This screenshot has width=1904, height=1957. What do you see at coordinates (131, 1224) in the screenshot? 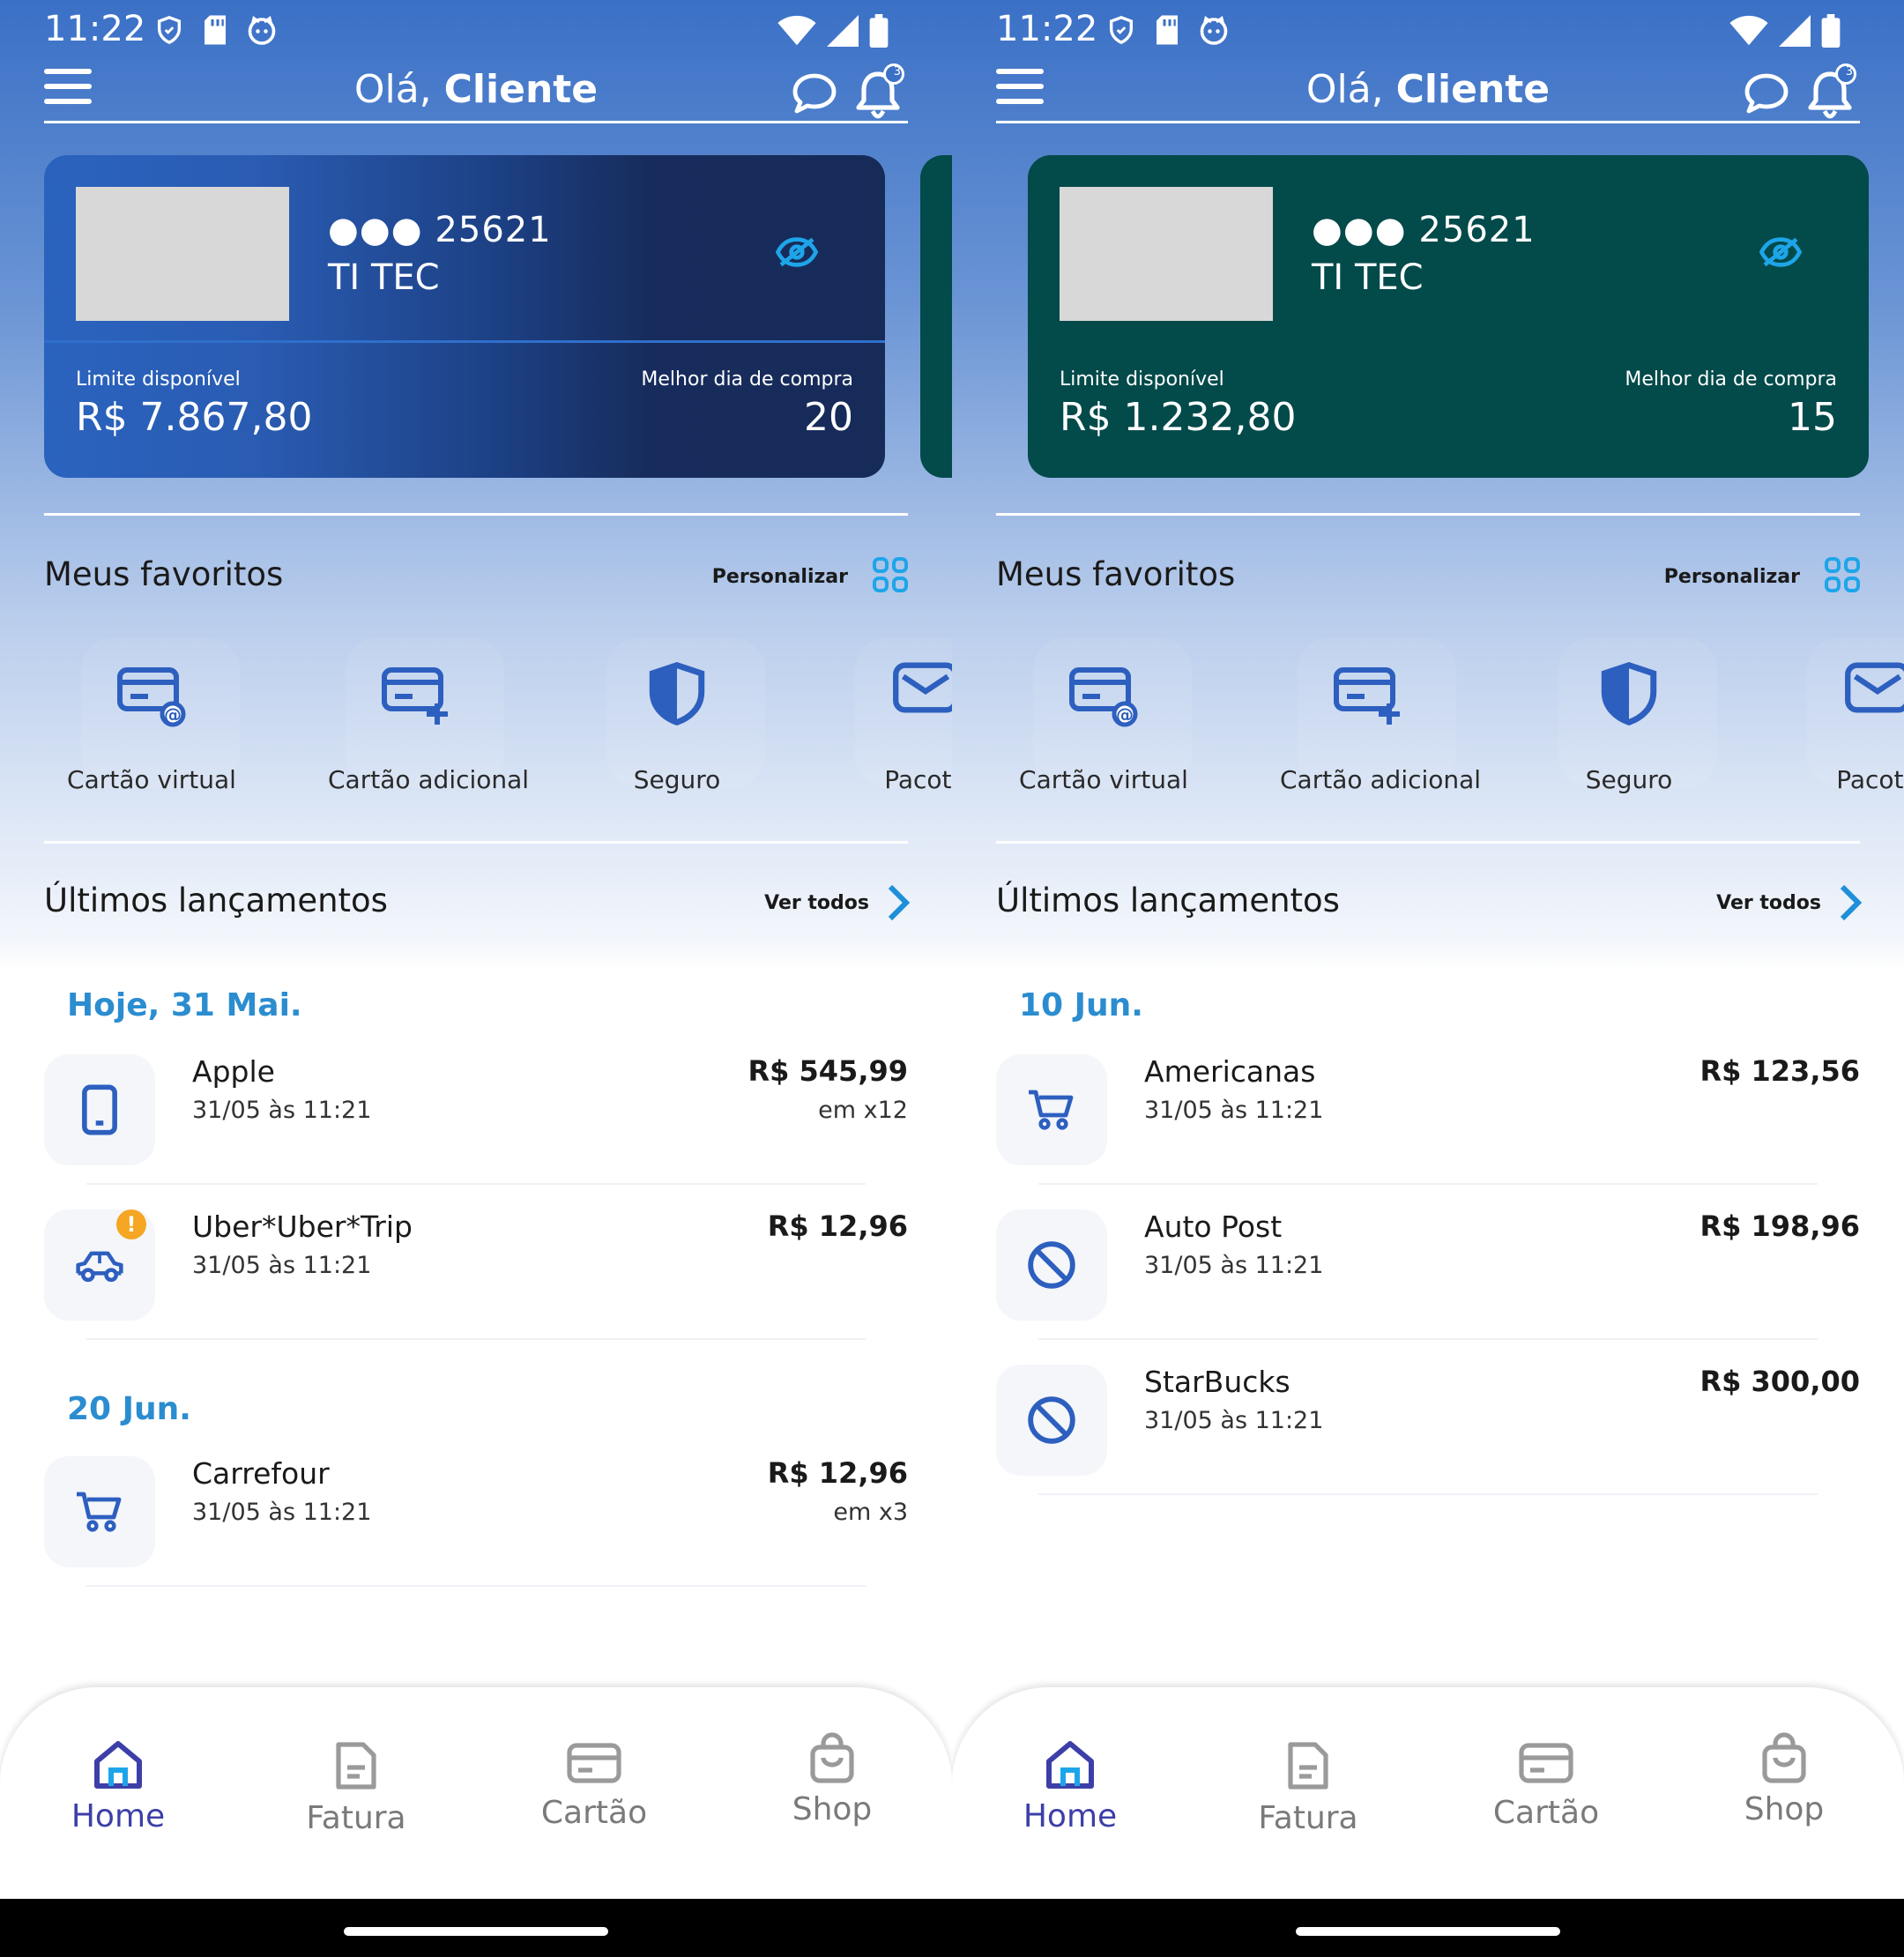
I see `alert-badge: !` at bounding box center [131, 1224].